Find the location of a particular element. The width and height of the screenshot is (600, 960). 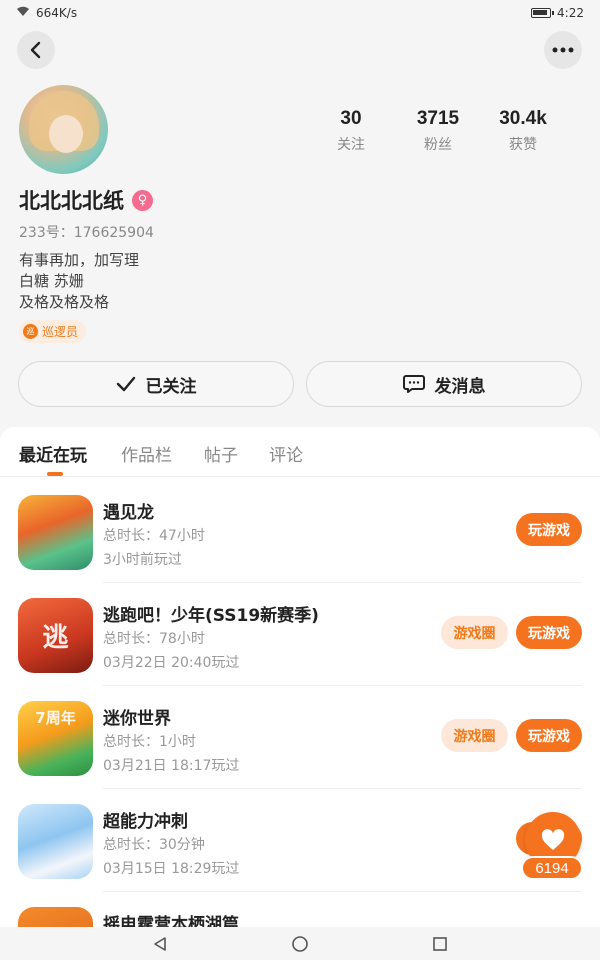

username-row: 北北北北纸 ♀ is located at coordinates (86, 200).